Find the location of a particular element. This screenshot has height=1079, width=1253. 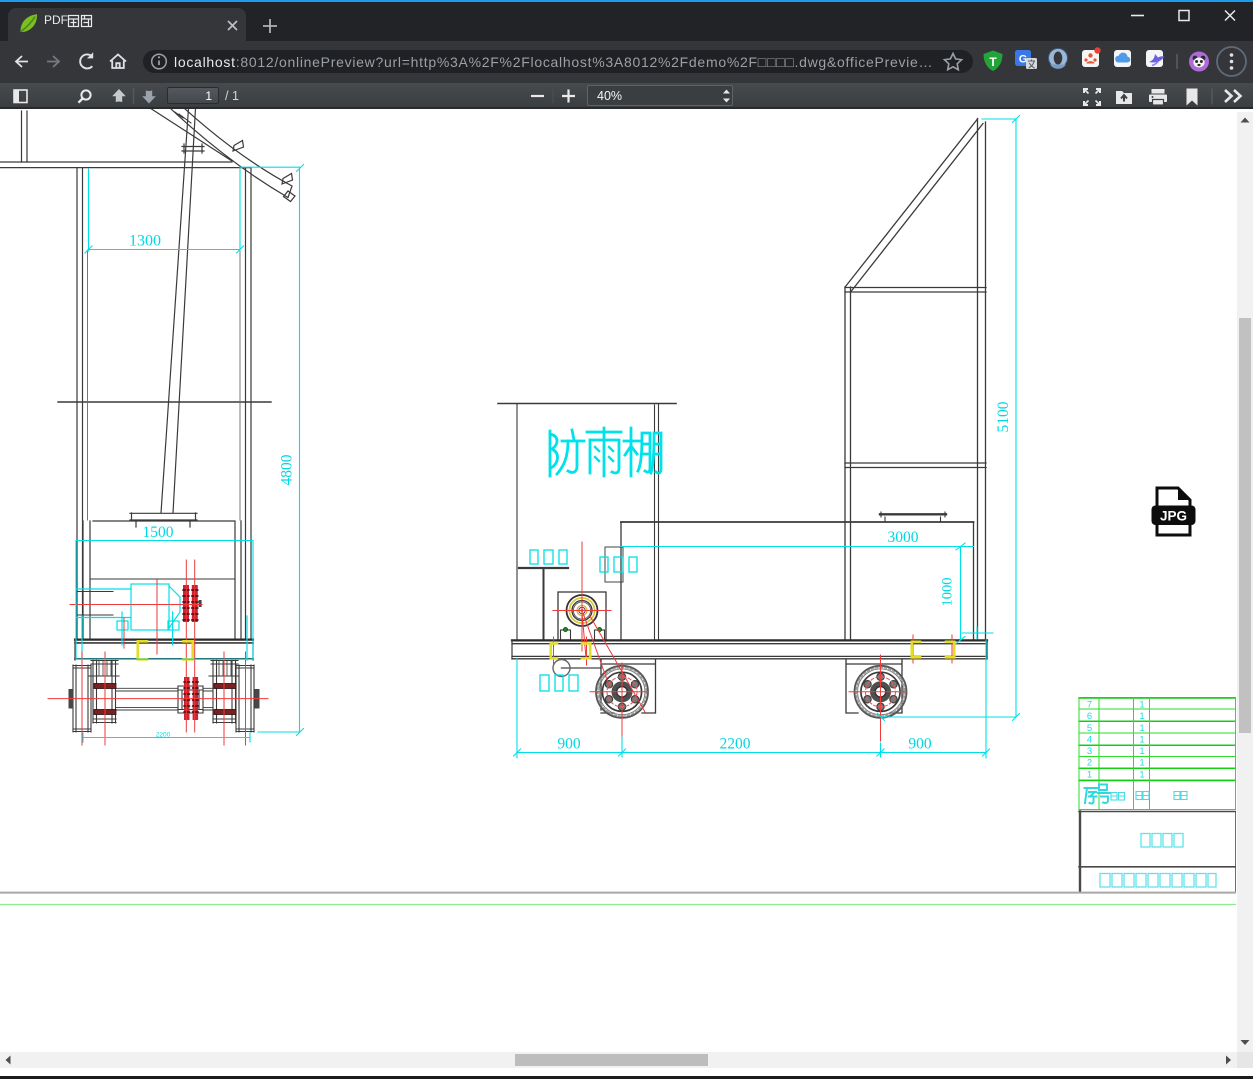

svg-text: 1300 is located at coordinates (145, 241).